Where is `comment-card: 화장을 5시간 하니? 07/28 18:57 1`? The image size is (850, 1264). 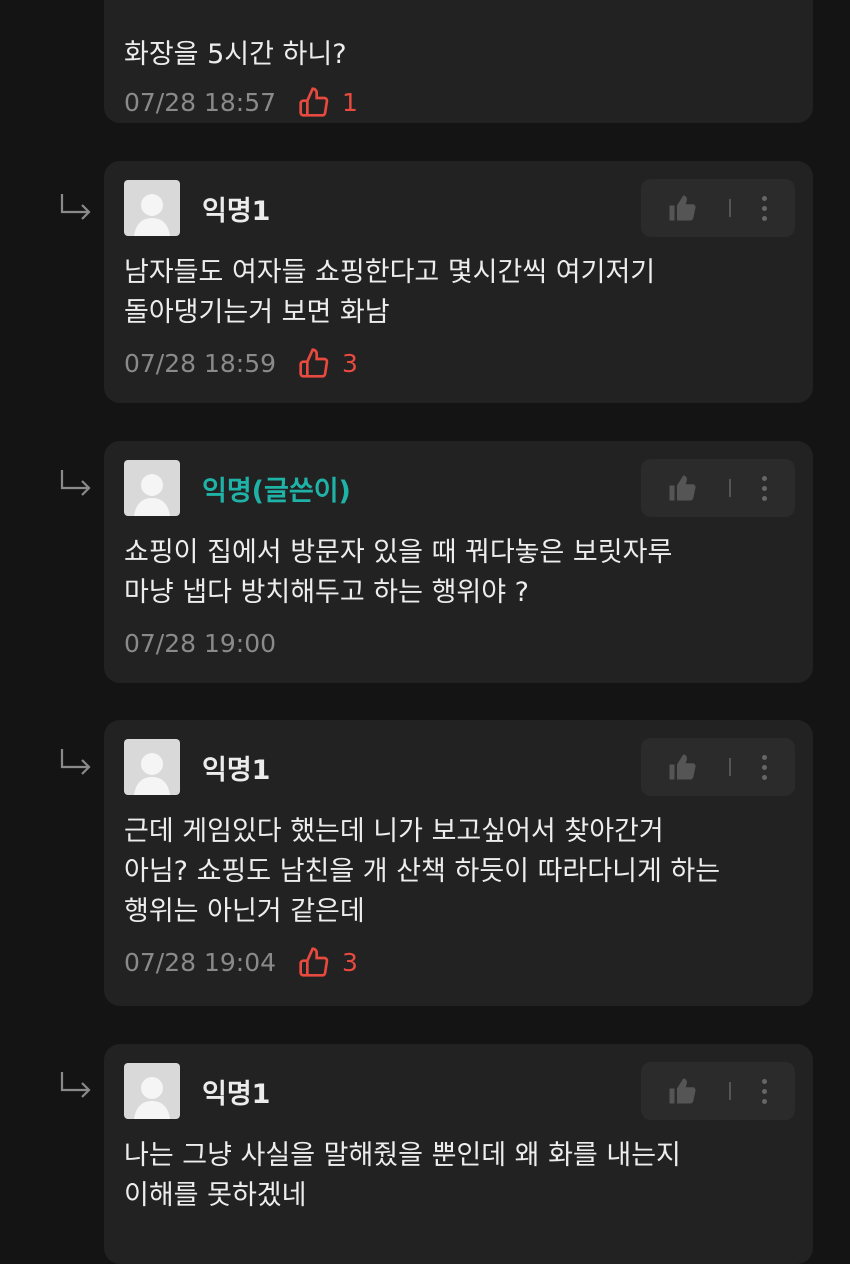 comment-card: 화장을 5시간 하니? 07/28 18:57 1 is located at coordinates (458, 61).